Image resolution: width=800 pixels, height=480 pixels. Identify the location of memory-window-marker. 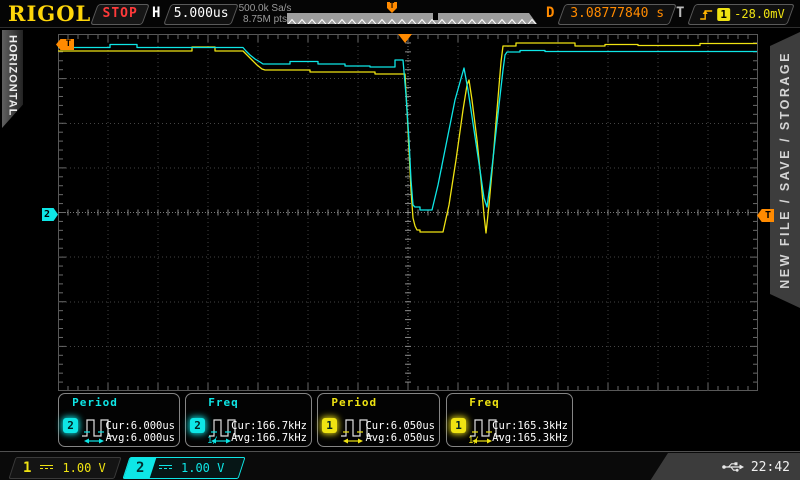
(435, 16).